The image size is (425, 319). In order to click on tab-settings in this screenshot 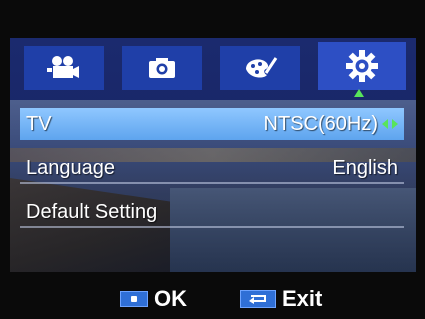, I will do `click(362, 66)`.